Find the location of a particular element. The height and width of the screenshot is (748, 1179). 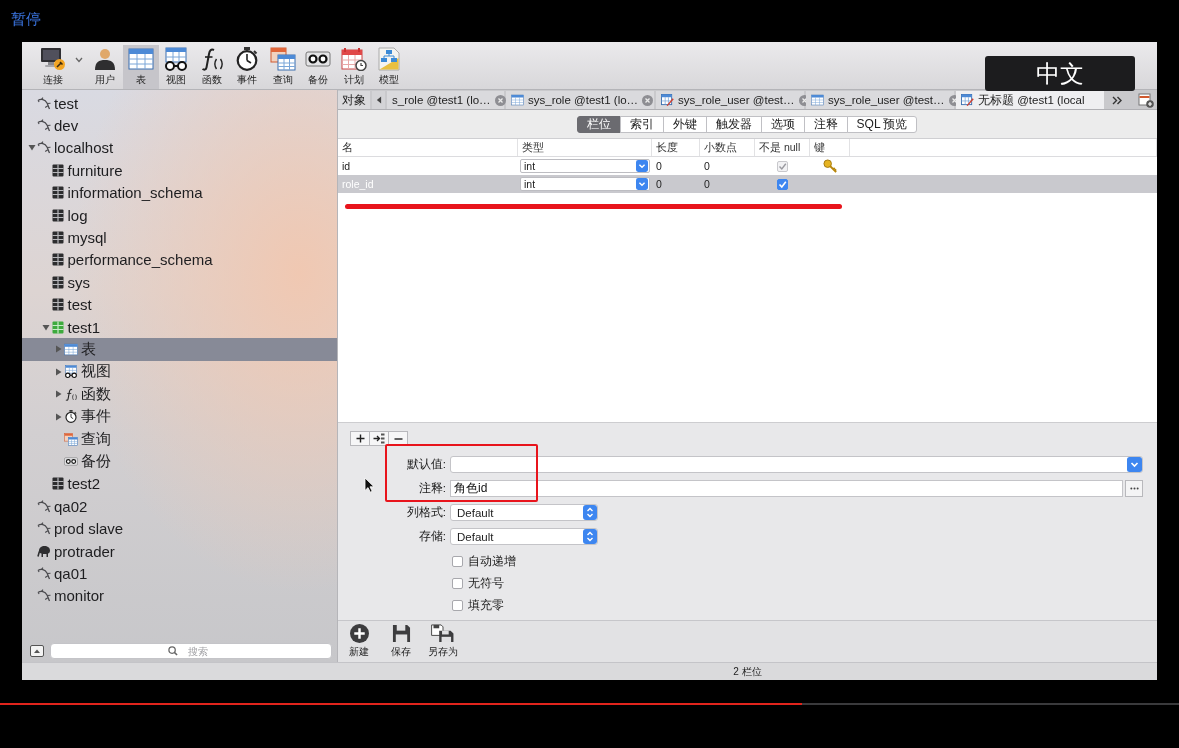

tree-item: performance_schema is located at coordinates (179, 260).